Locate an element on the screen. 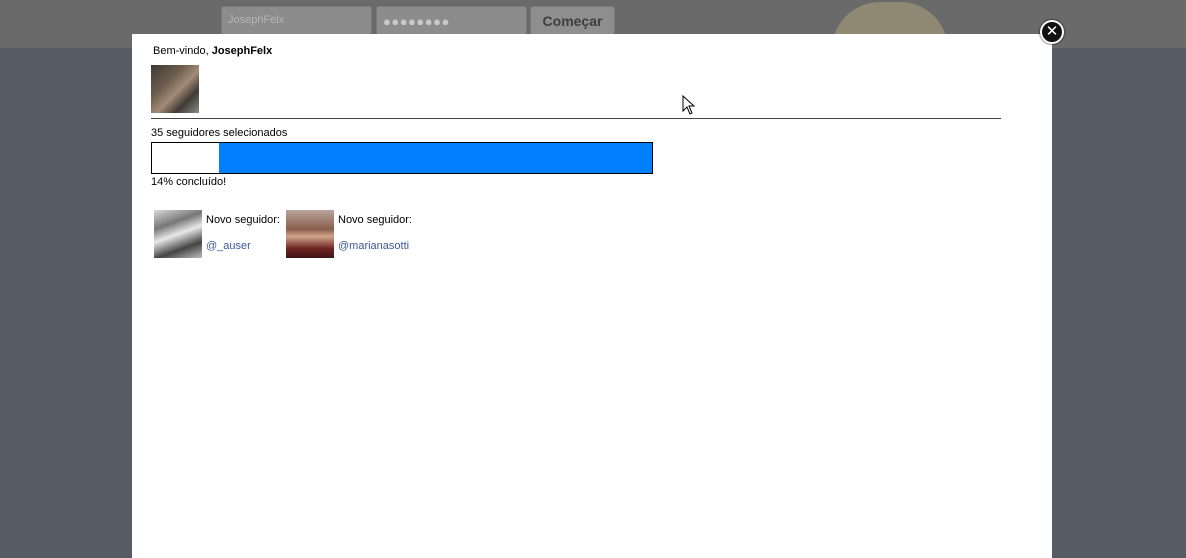  username-input: JosephFelx is located at coordinates (296, 20).